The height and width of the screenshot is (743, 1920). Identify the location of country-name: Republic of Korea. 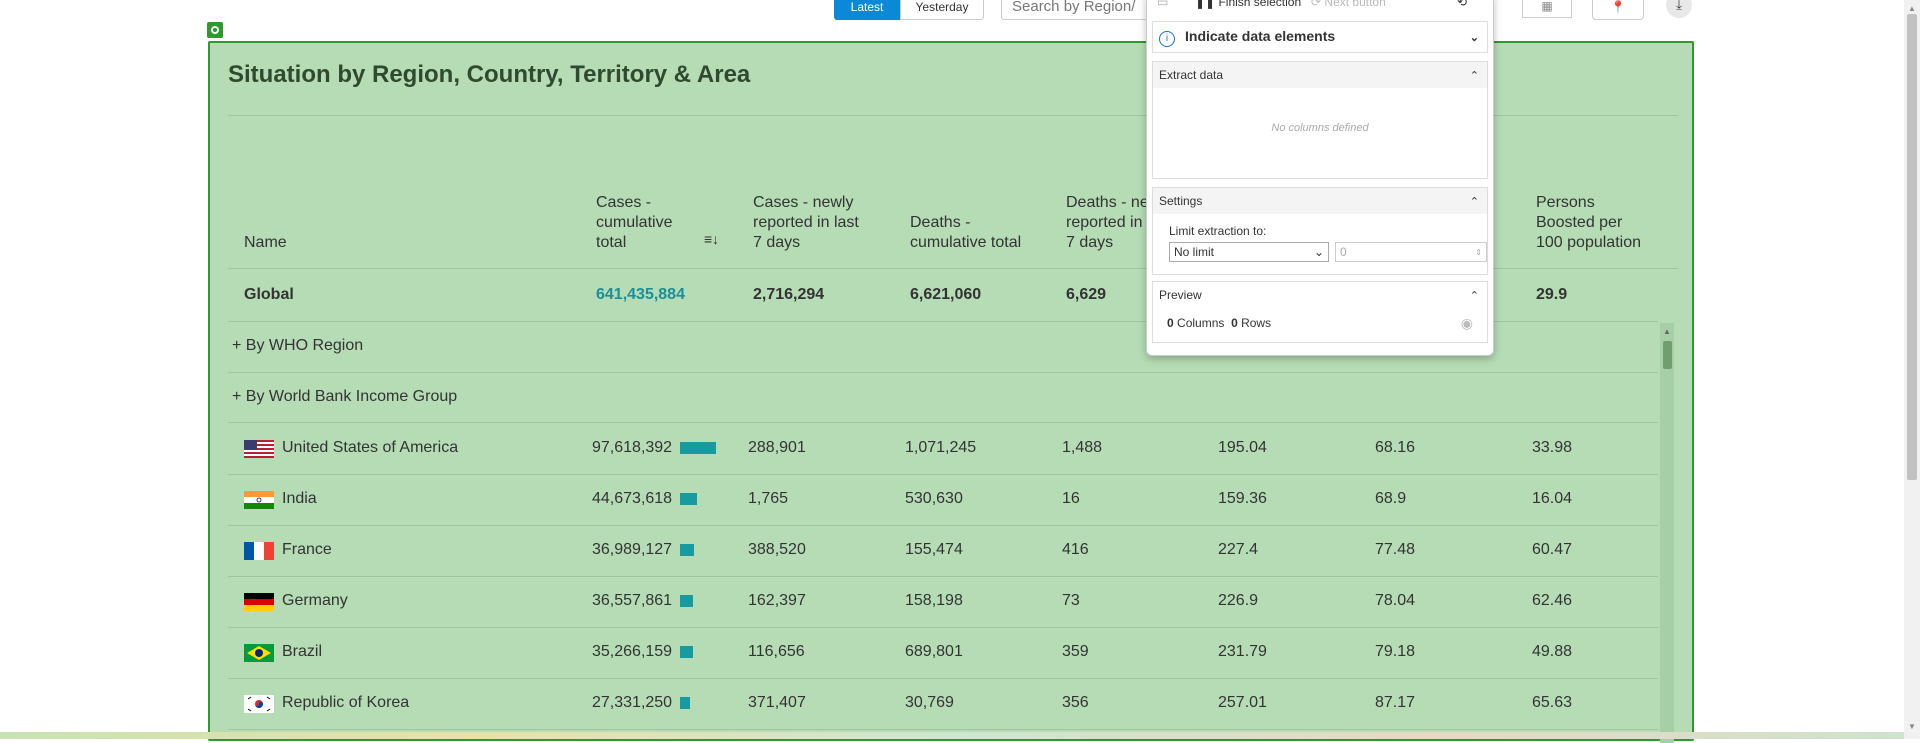
(345, 703).